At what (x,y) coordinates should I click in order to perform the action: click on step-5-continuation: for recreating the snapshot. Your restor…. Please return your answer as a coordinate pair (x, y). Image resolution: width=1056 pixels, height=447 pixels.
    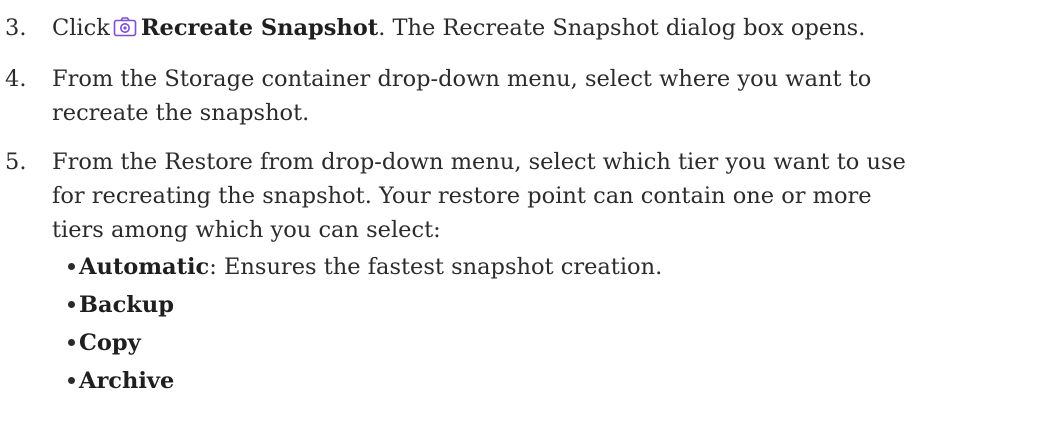
    Looking at the image, I should click on (462, 196).